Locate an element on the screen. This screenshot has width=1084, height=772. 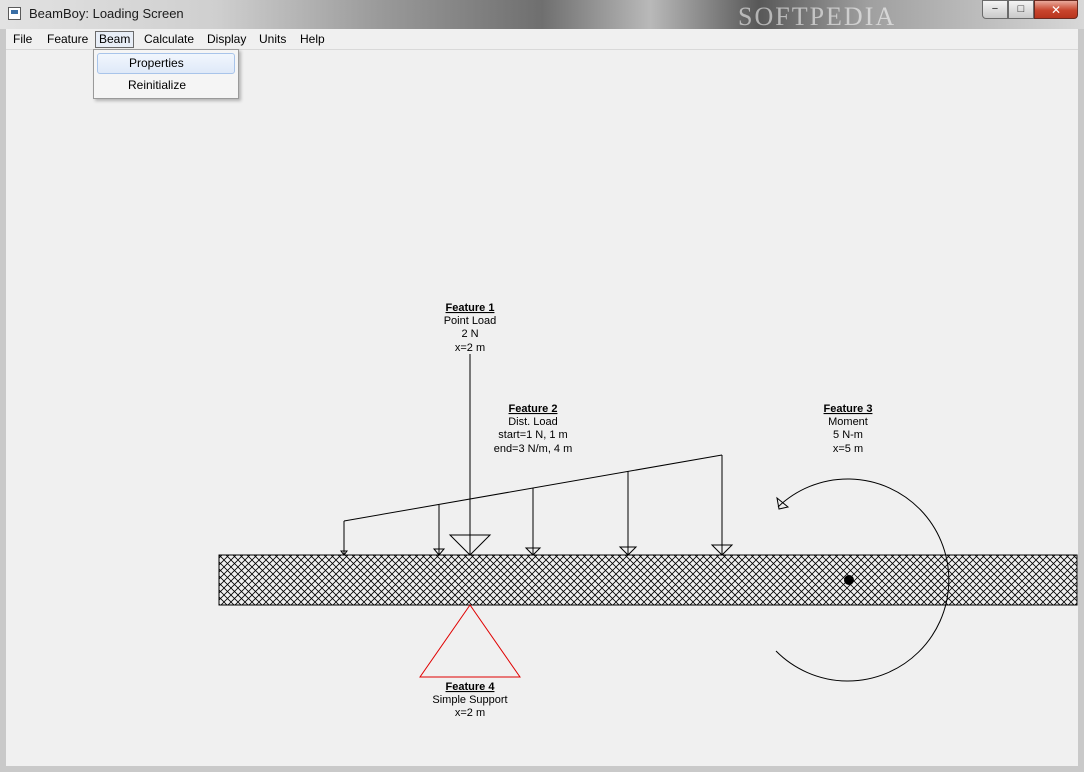
feature-1-point-load is located at coordinates (470, 455).